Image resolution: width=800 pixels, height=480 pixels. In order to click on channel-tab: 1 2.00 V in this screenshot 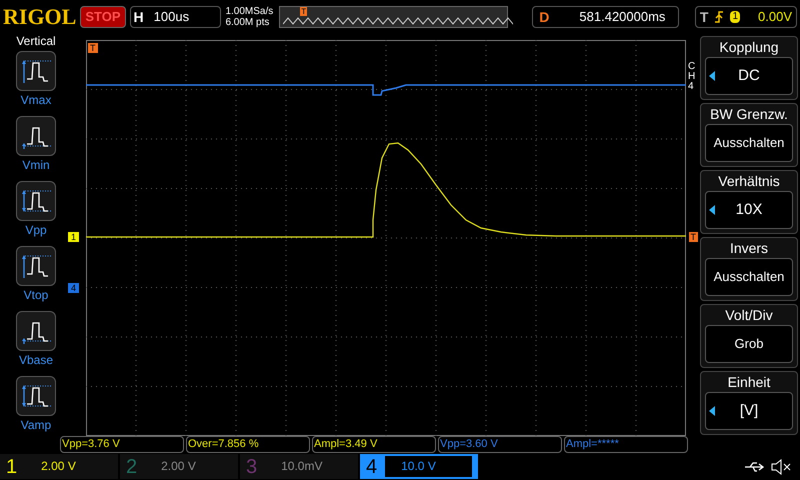, I will do `click(59, 466)`.